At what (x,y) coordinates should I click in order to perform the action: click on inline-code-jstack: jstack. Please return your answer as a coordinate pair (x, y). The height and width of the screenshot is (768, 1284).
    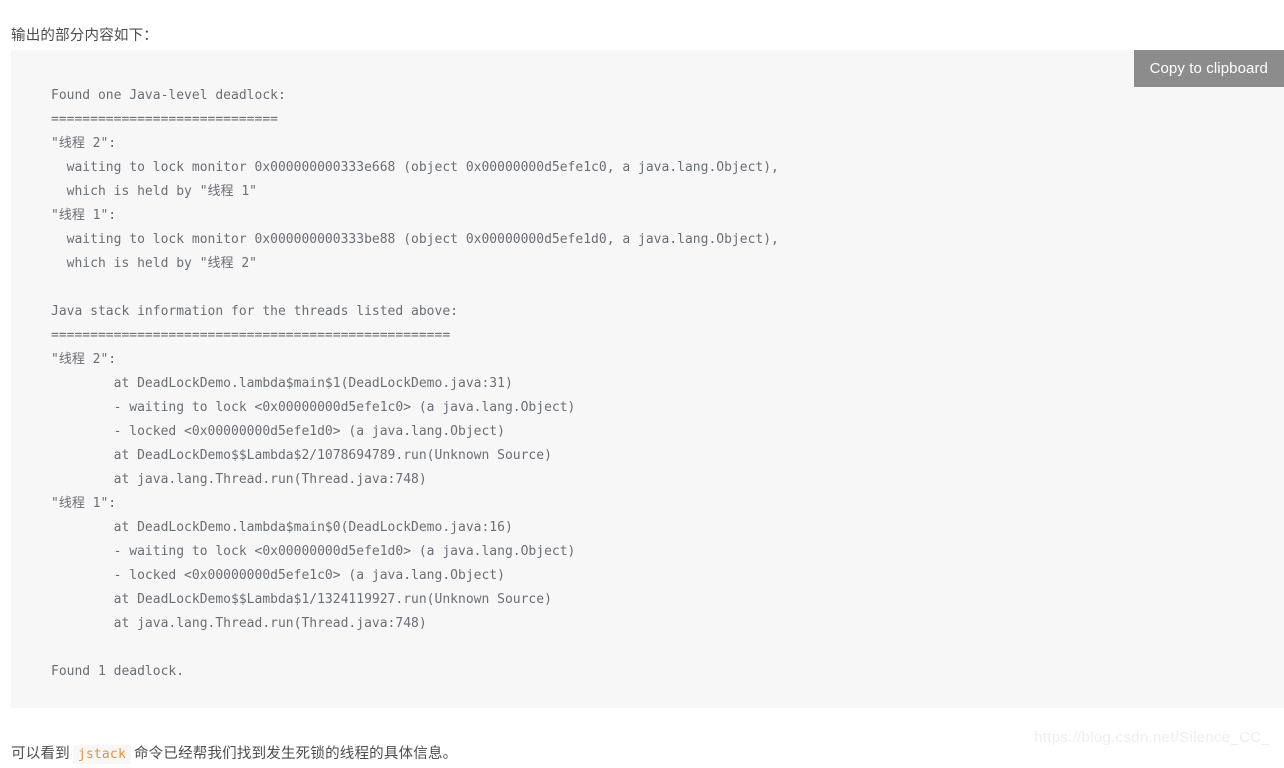
    Looking at the image, I should click on (101, 754).